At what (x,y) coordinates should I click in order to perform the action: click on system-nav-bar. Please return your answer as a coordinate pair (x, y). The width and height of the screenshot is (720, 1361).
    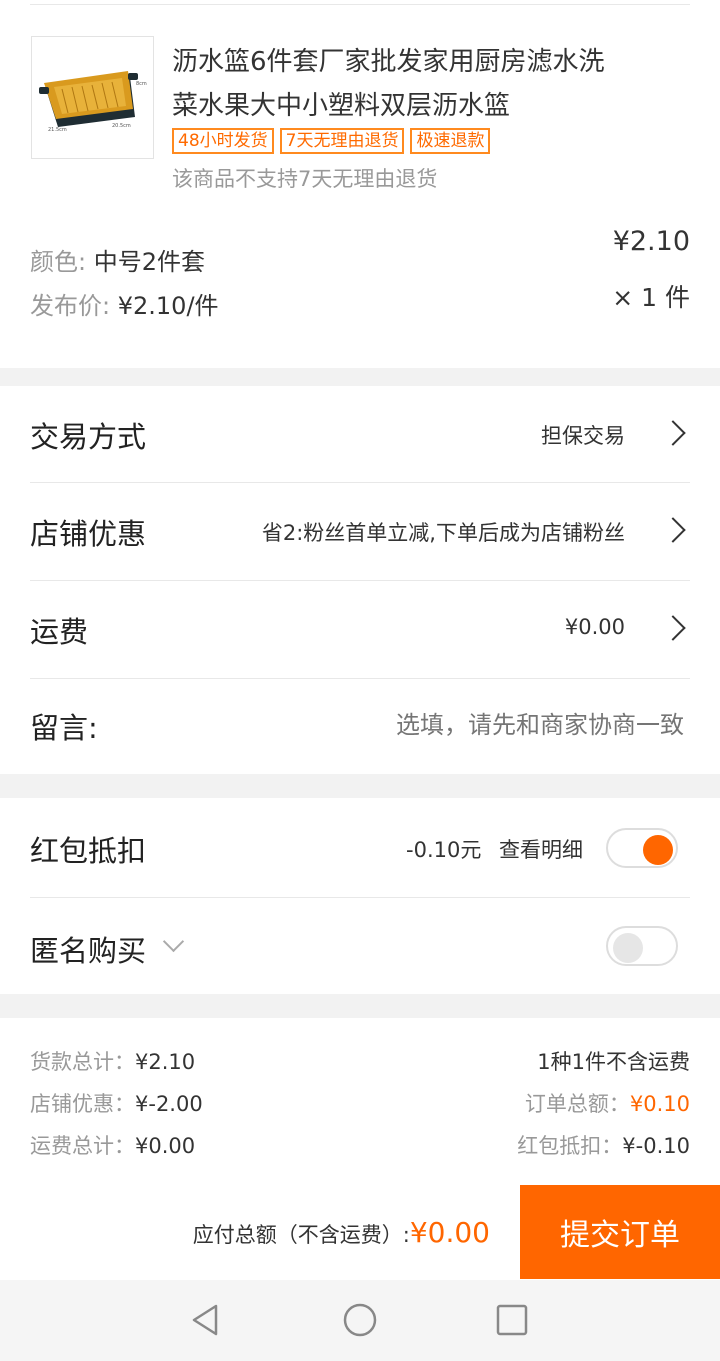
    Looking at the image, I should click on (360, 1320).